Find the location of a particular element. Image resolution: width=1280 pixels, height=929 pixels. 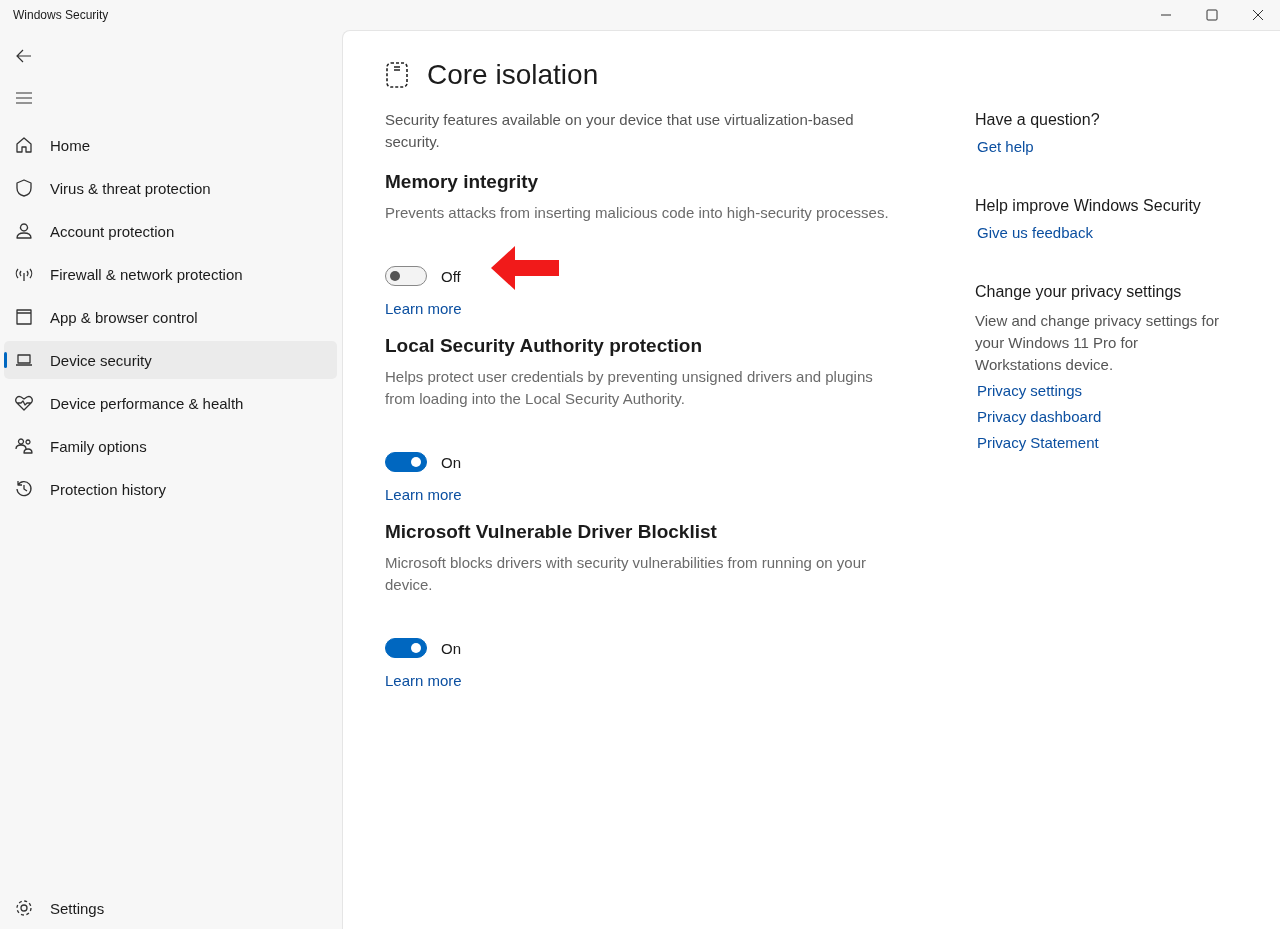

window-title: Windows Security is located at coordinates (61, 15).